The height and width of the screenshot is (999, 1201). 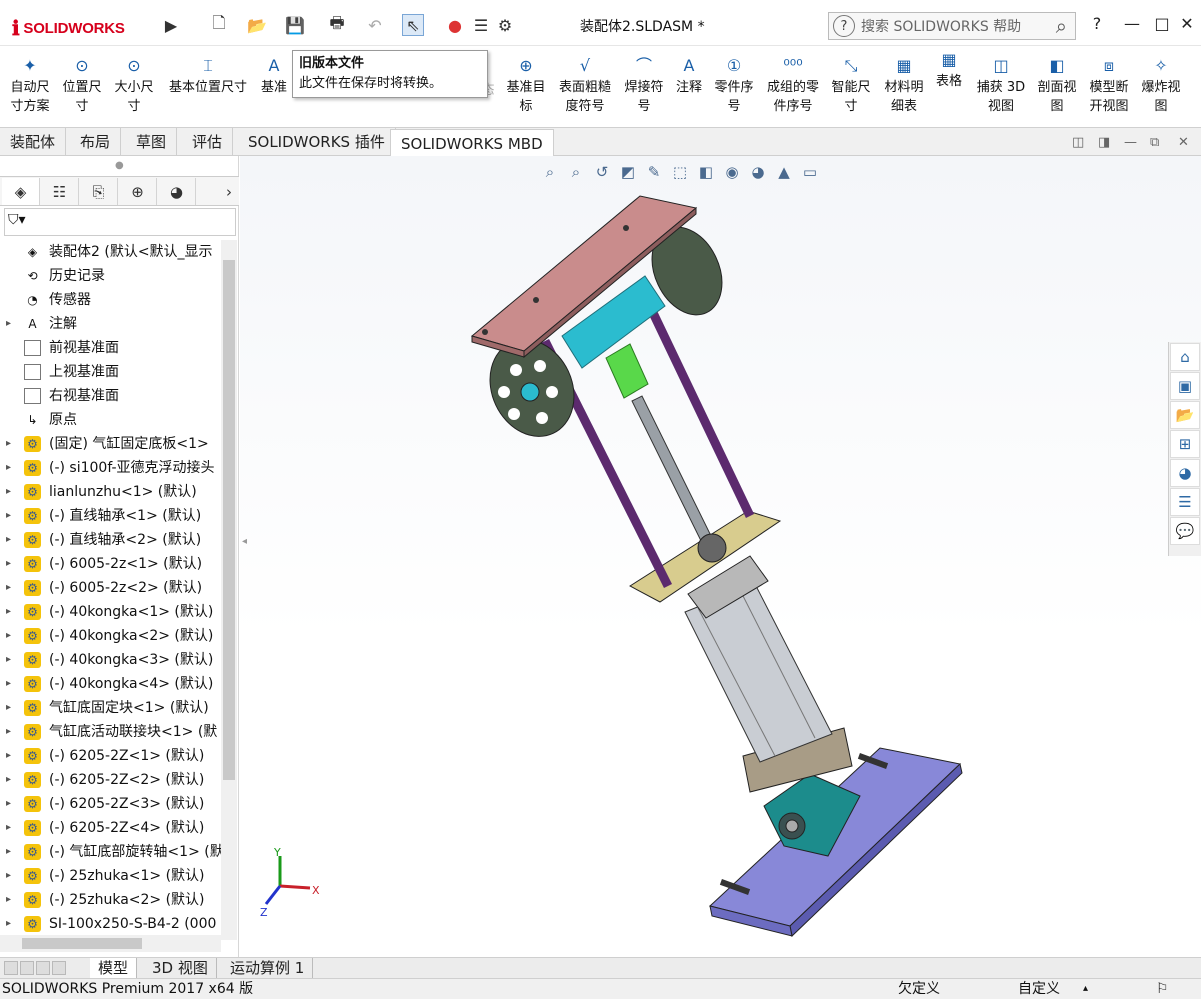 What do you see at coordinates (455, 25) in the screenshot?
I see `rebuild-icon: ●` at bounding box center [455, 25].